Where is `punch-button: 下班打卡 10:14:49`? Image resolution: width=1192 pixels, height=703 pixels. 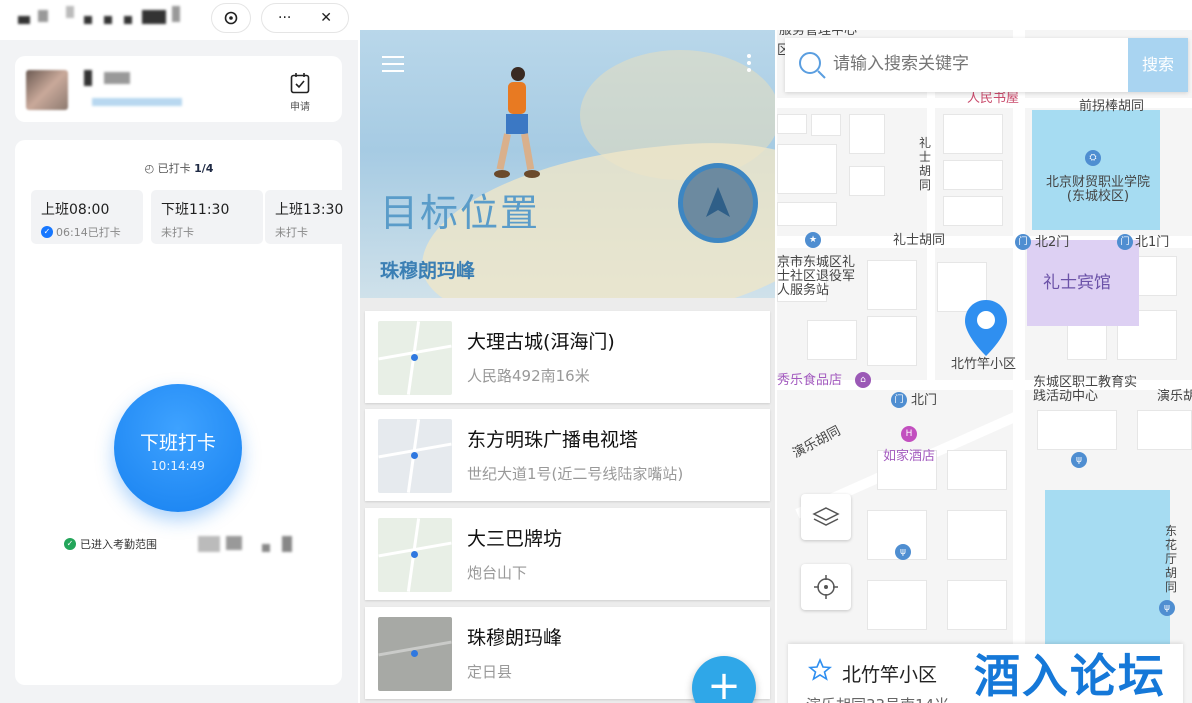 punch-button: 下班打卡 10:14:49 is located at coordinates (178, 448).